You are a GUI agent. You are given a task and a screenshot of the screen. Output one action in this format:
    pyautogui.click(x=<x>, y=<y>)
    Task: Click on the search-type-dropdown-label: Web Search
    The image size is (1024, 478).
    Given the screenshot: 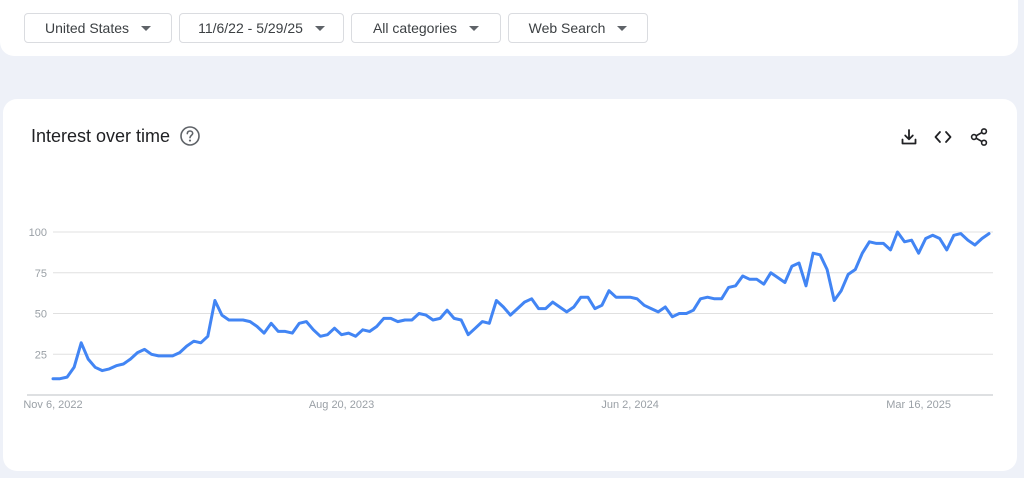 What is the action you would take?
    pyautogui.click(x=567, y=28)
    